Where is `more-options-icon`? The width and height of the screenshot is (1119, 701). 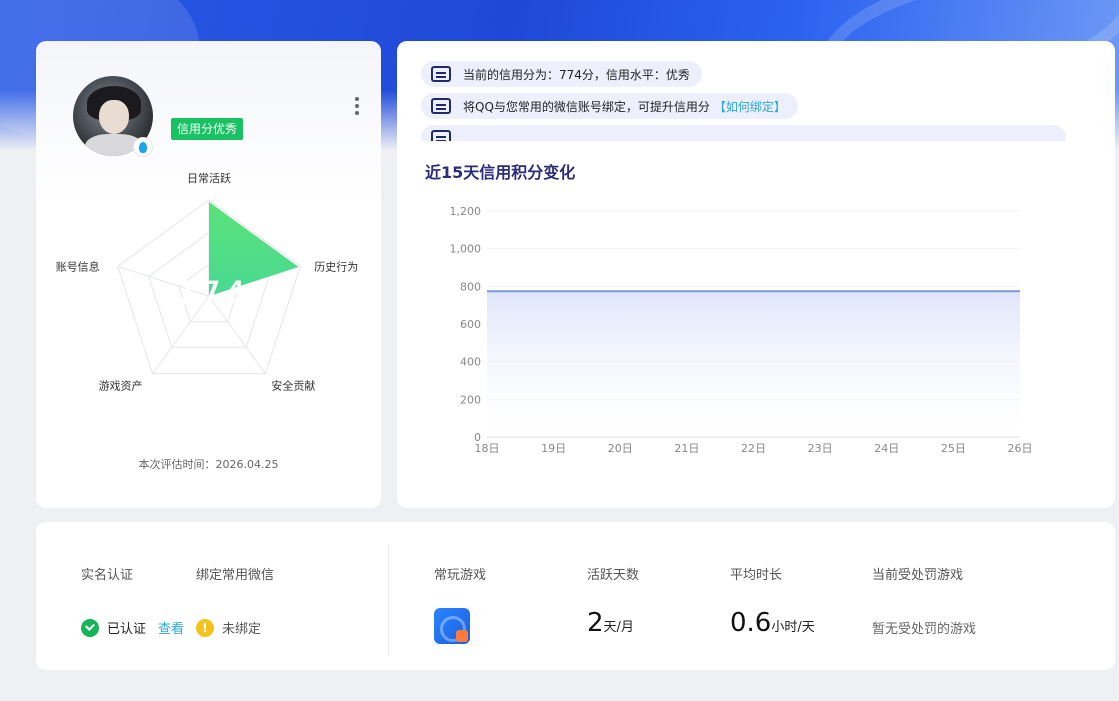
more-options-icon is located at coordinates (357, 107).